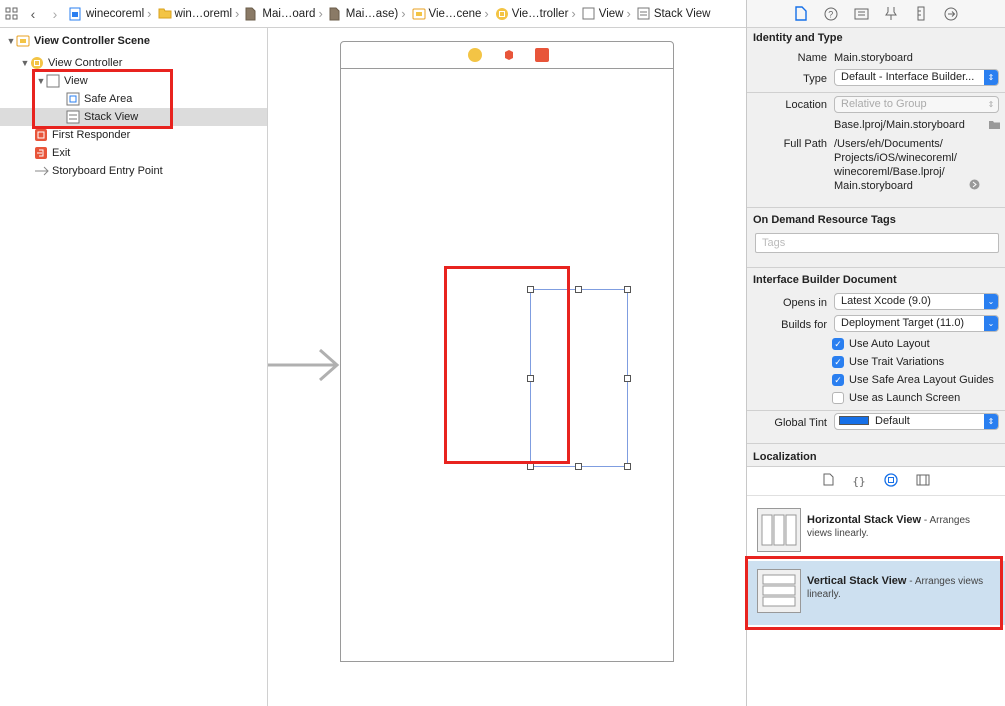 The image size is (1005, 706). Describe the element at coordinates (800, 423) in the screenshot. I see `global-tint-label: Global Tint` at that location.